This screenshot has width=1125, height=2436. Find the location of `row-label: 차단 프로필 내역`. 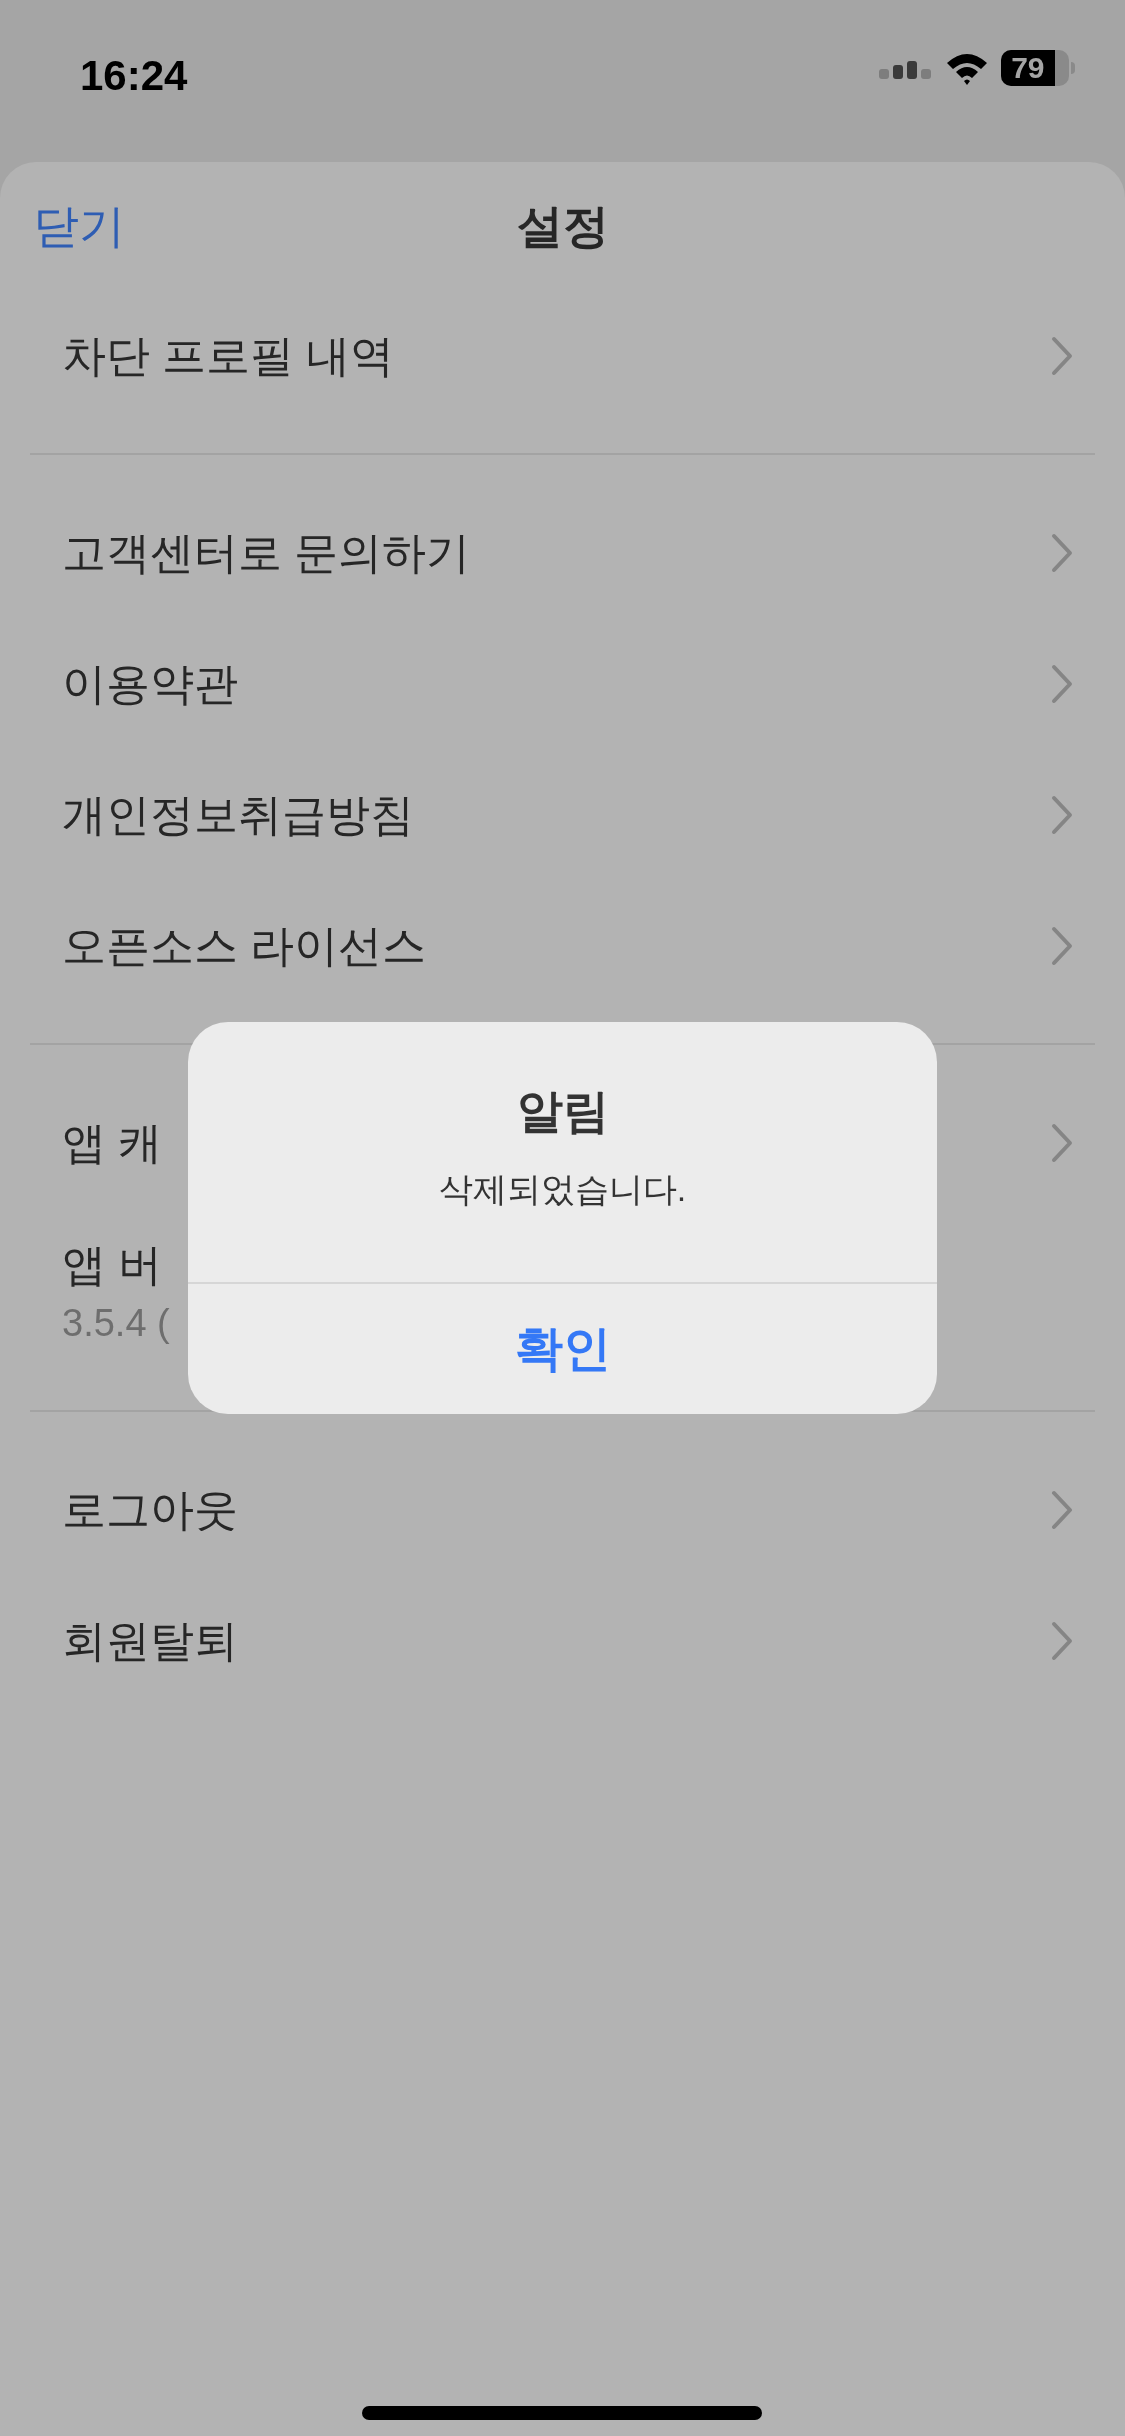

row-label: 차단 프로필 내역 is located at coordinates (228, 355).